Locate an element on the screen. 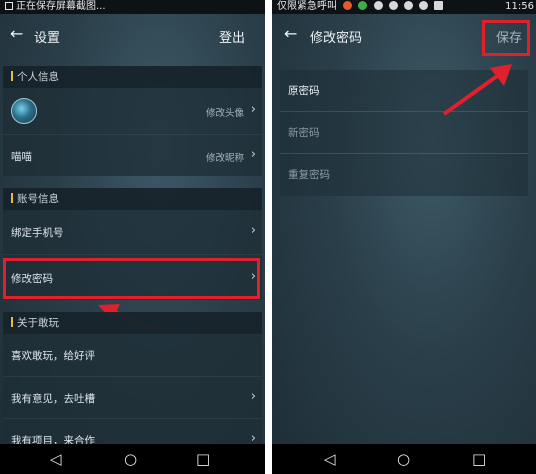 This screenshot has width=536, height=474. change-nickname-label: 修改昵称 is located at coordinates (224, 158).